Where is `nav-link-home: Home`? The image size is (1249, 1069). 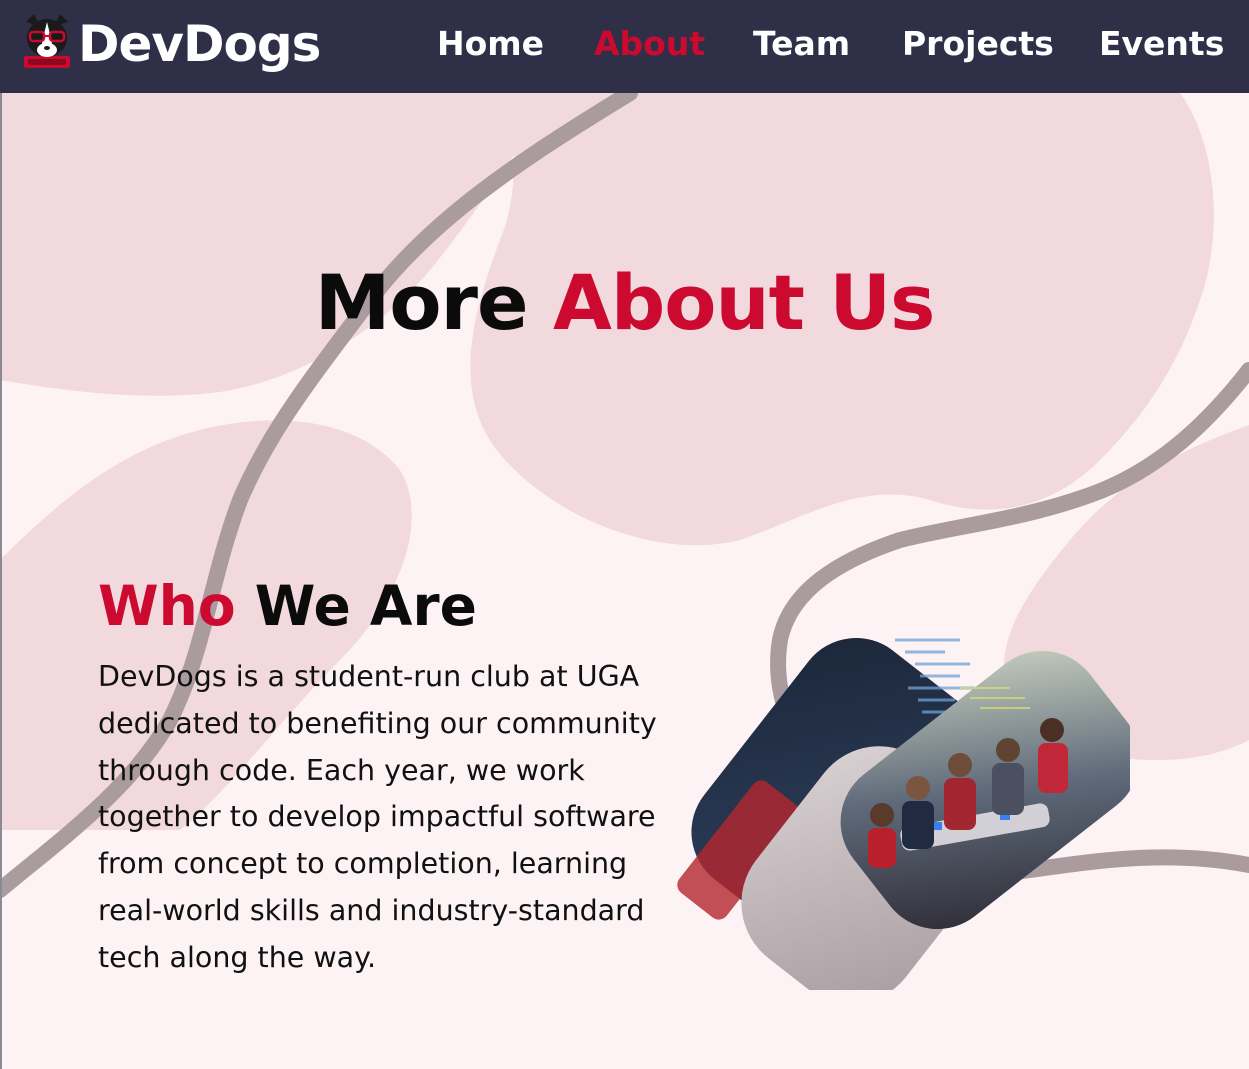 nav-link-home: Home is located at coordinates (490, 43).